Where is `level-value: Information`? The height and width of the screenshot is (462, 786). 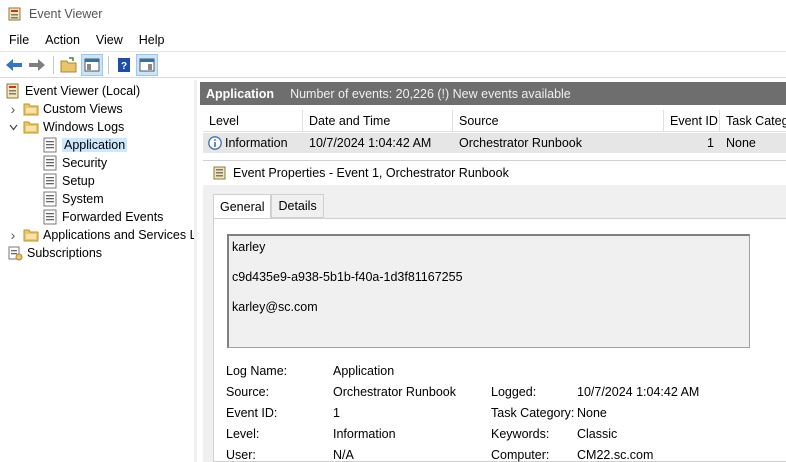 level-value: Information is located at coordinates (364, 434).